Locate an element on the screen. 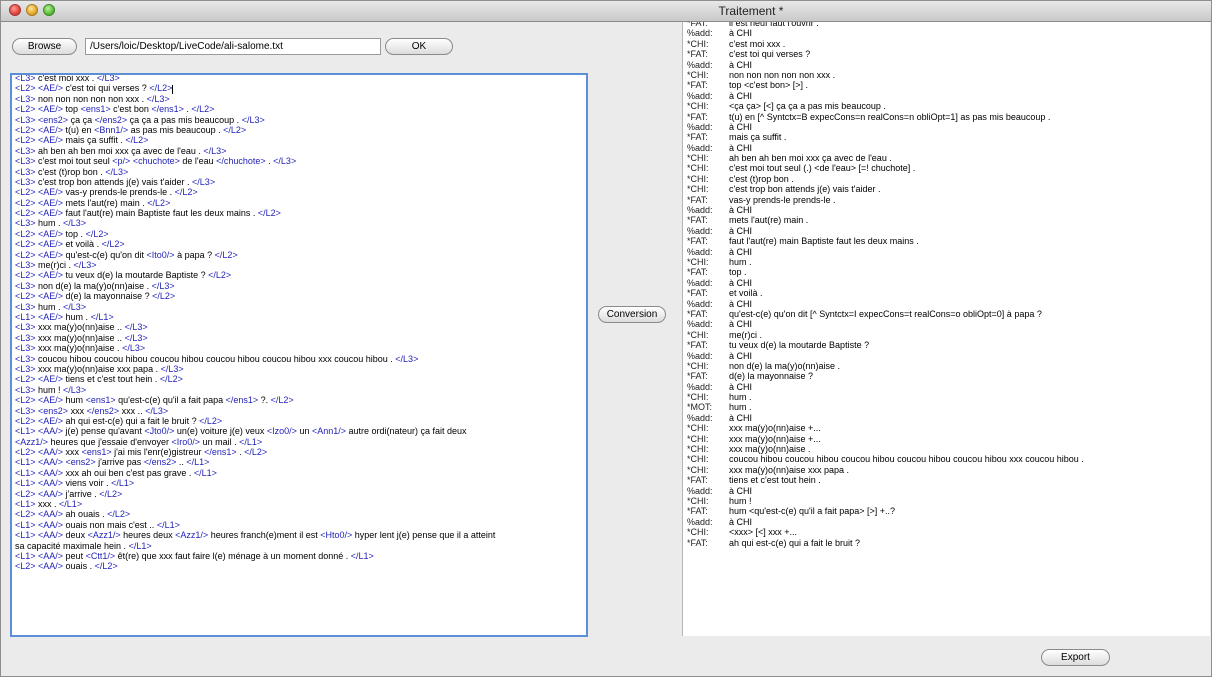 This screenshot has width=1212, height=677. transcript-row: *FAT: top . is located at coordinates (948, 272).